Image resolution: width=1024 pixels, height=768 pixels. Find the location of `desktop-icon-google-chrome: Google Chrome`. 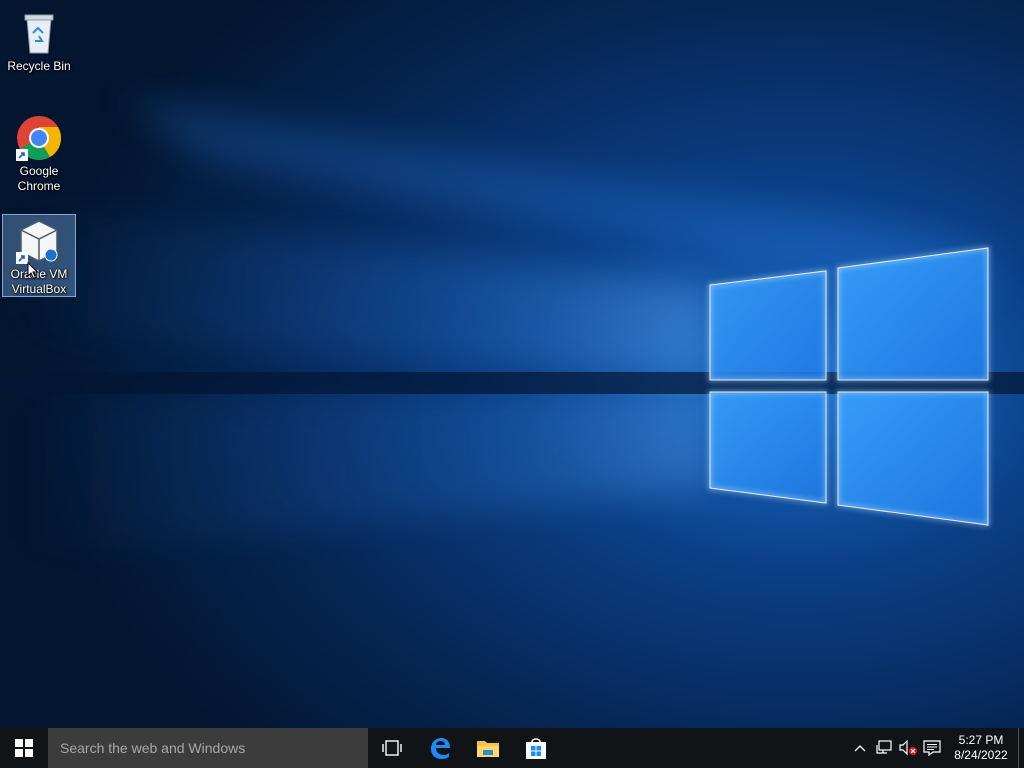

desktop-icon-google-chrome: Google Chrome is located at coordinates (39, 153).